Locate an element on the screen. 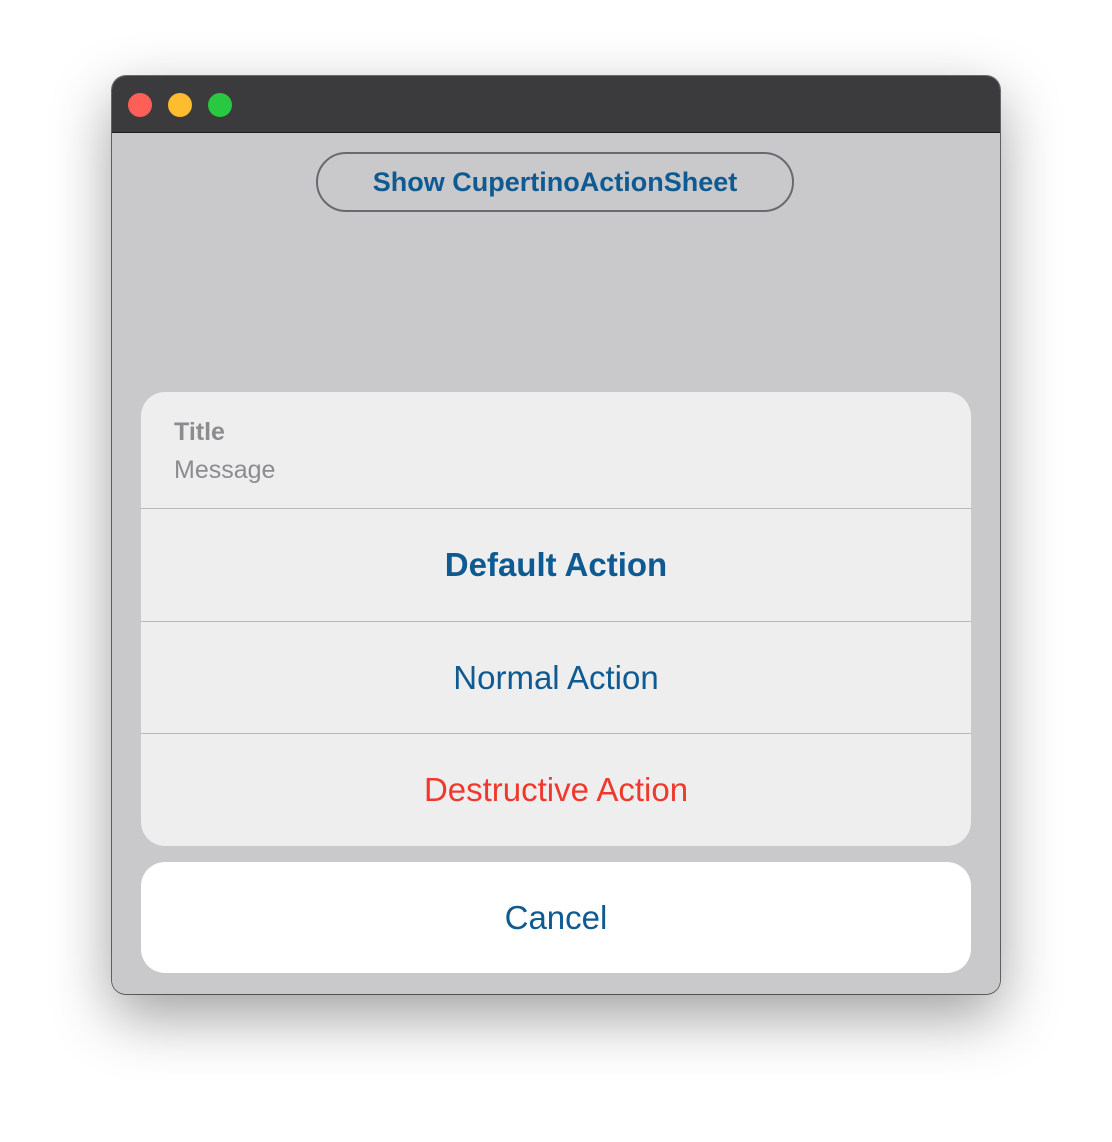  default-action-button: Default Action is located at coordinates (556, 565).